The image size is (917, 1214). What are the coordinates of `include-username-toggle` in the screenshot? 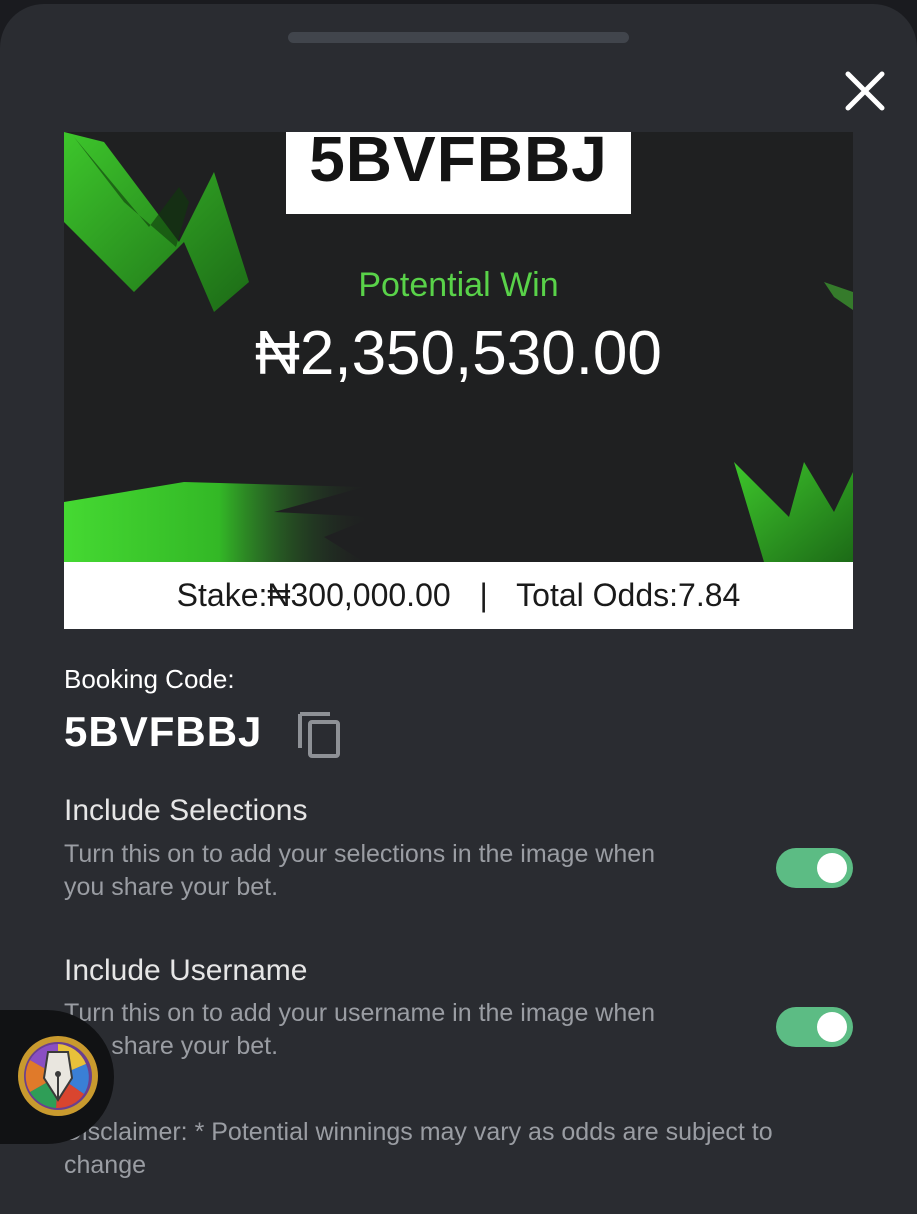 It's located at (814, 1027).